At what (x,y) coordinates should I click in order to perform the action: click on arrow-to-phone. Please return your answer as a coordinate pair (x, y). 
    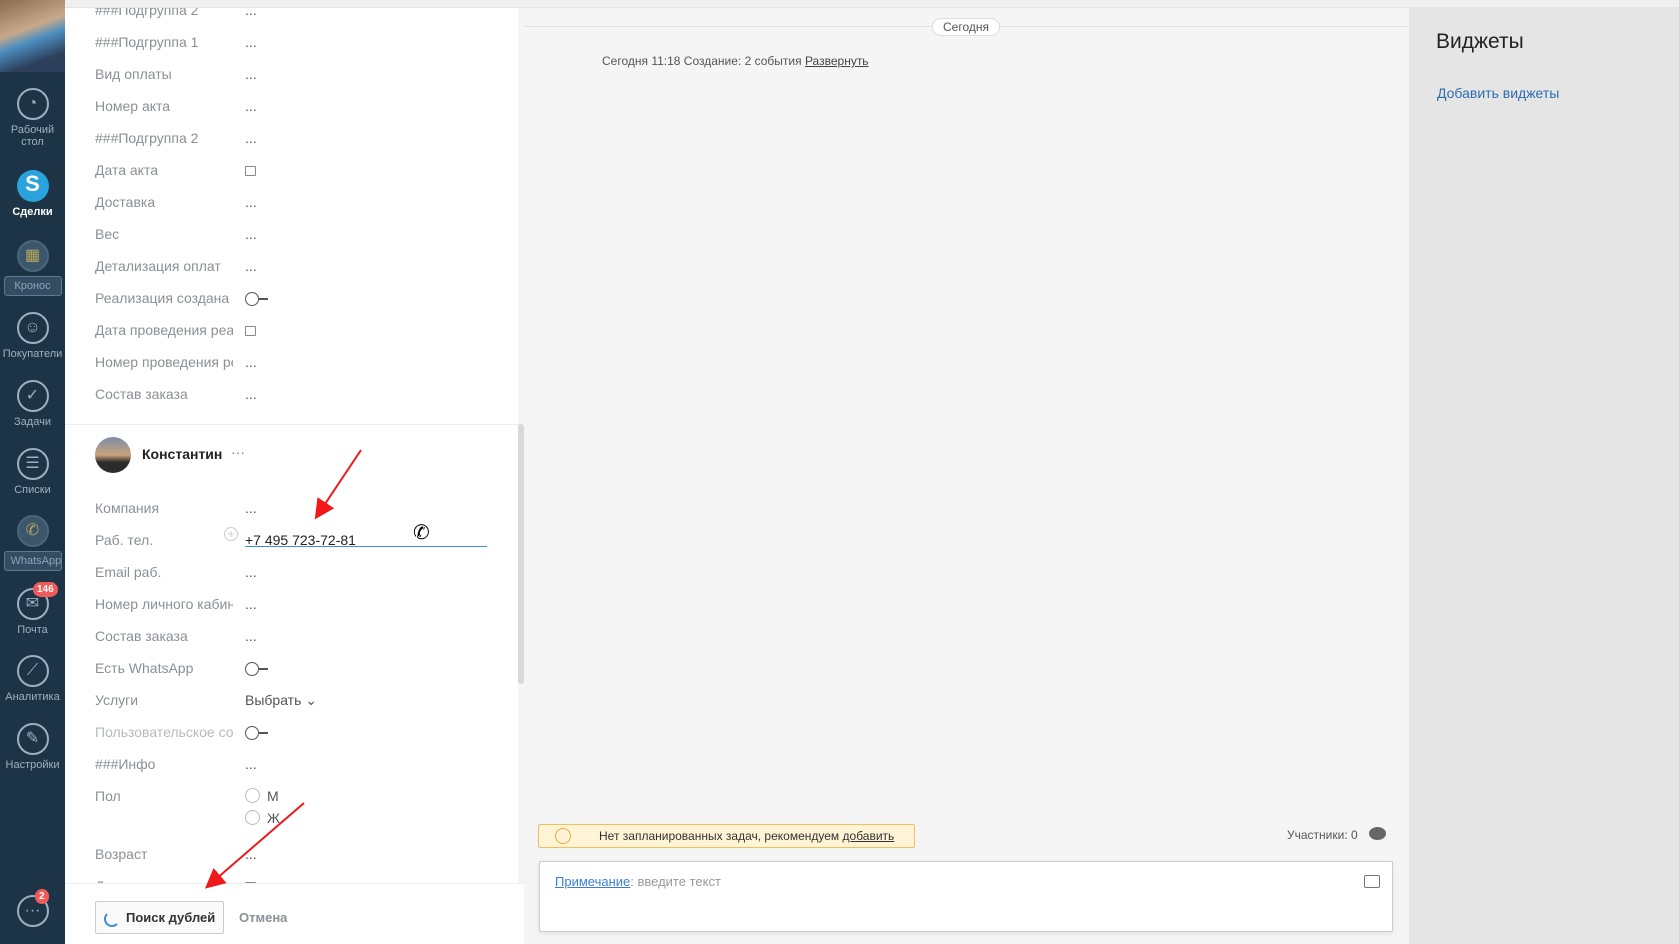
    Looking at the image, I should click on (338, 484).